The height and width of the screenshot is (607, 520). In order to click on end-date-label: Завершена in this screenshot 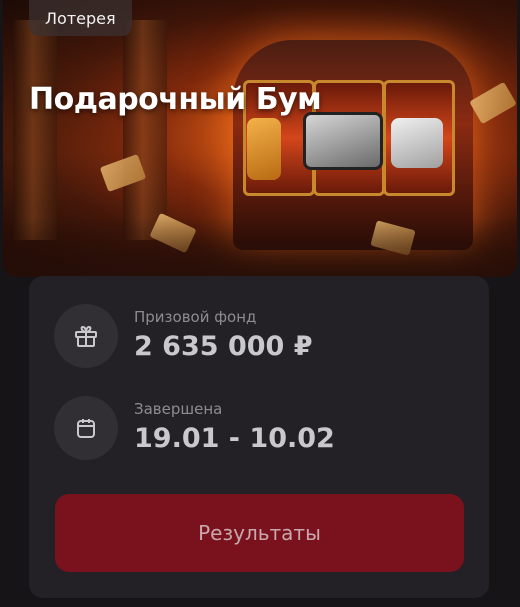, I will do `click(178, 409)`.